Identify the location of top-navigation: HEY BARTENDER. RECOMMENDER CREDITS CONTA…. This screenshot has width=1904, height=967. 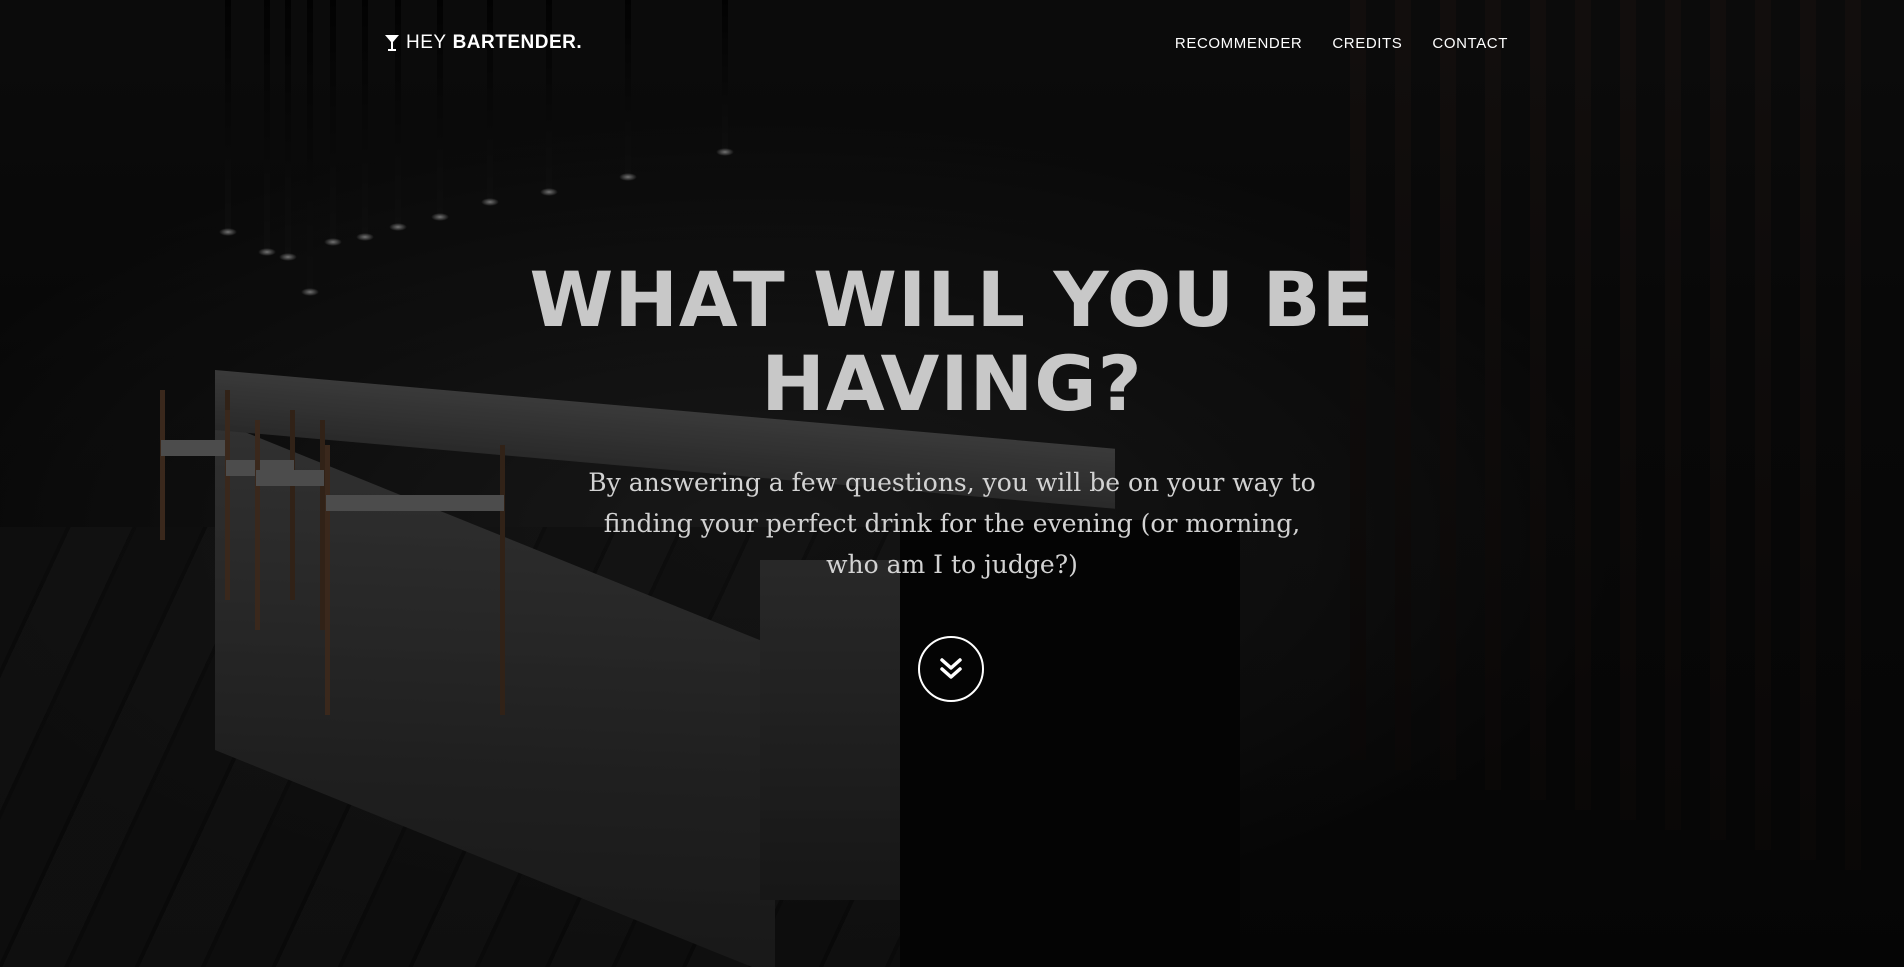
(952, 45).